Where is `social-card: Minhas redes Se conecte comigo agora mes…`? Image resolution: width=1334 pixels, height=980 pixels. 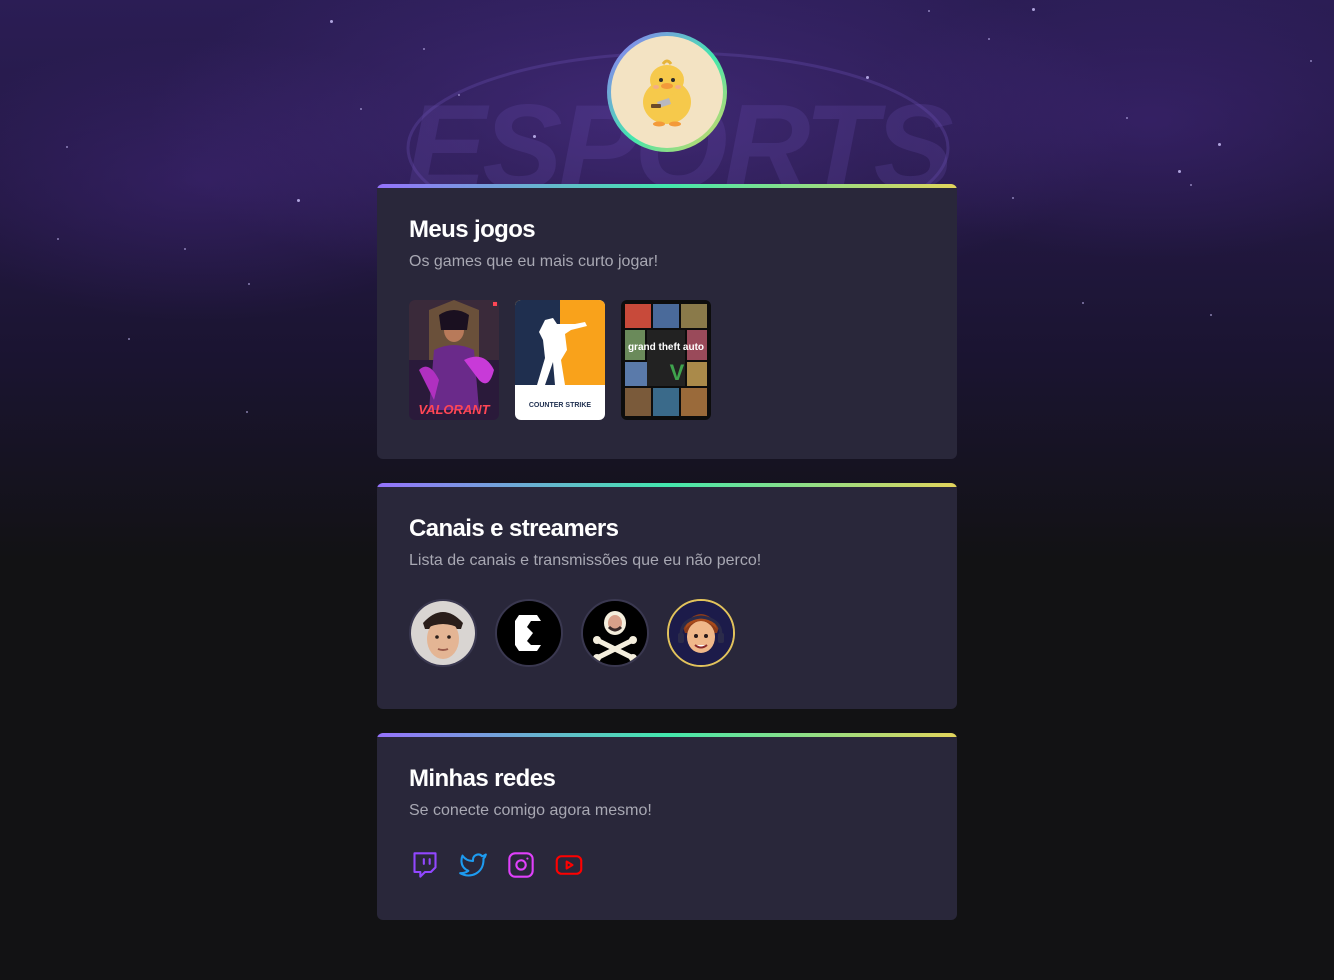
social-card: Minhas redes Se conecte comigo agora mes… is located at coordinates (667, 826).